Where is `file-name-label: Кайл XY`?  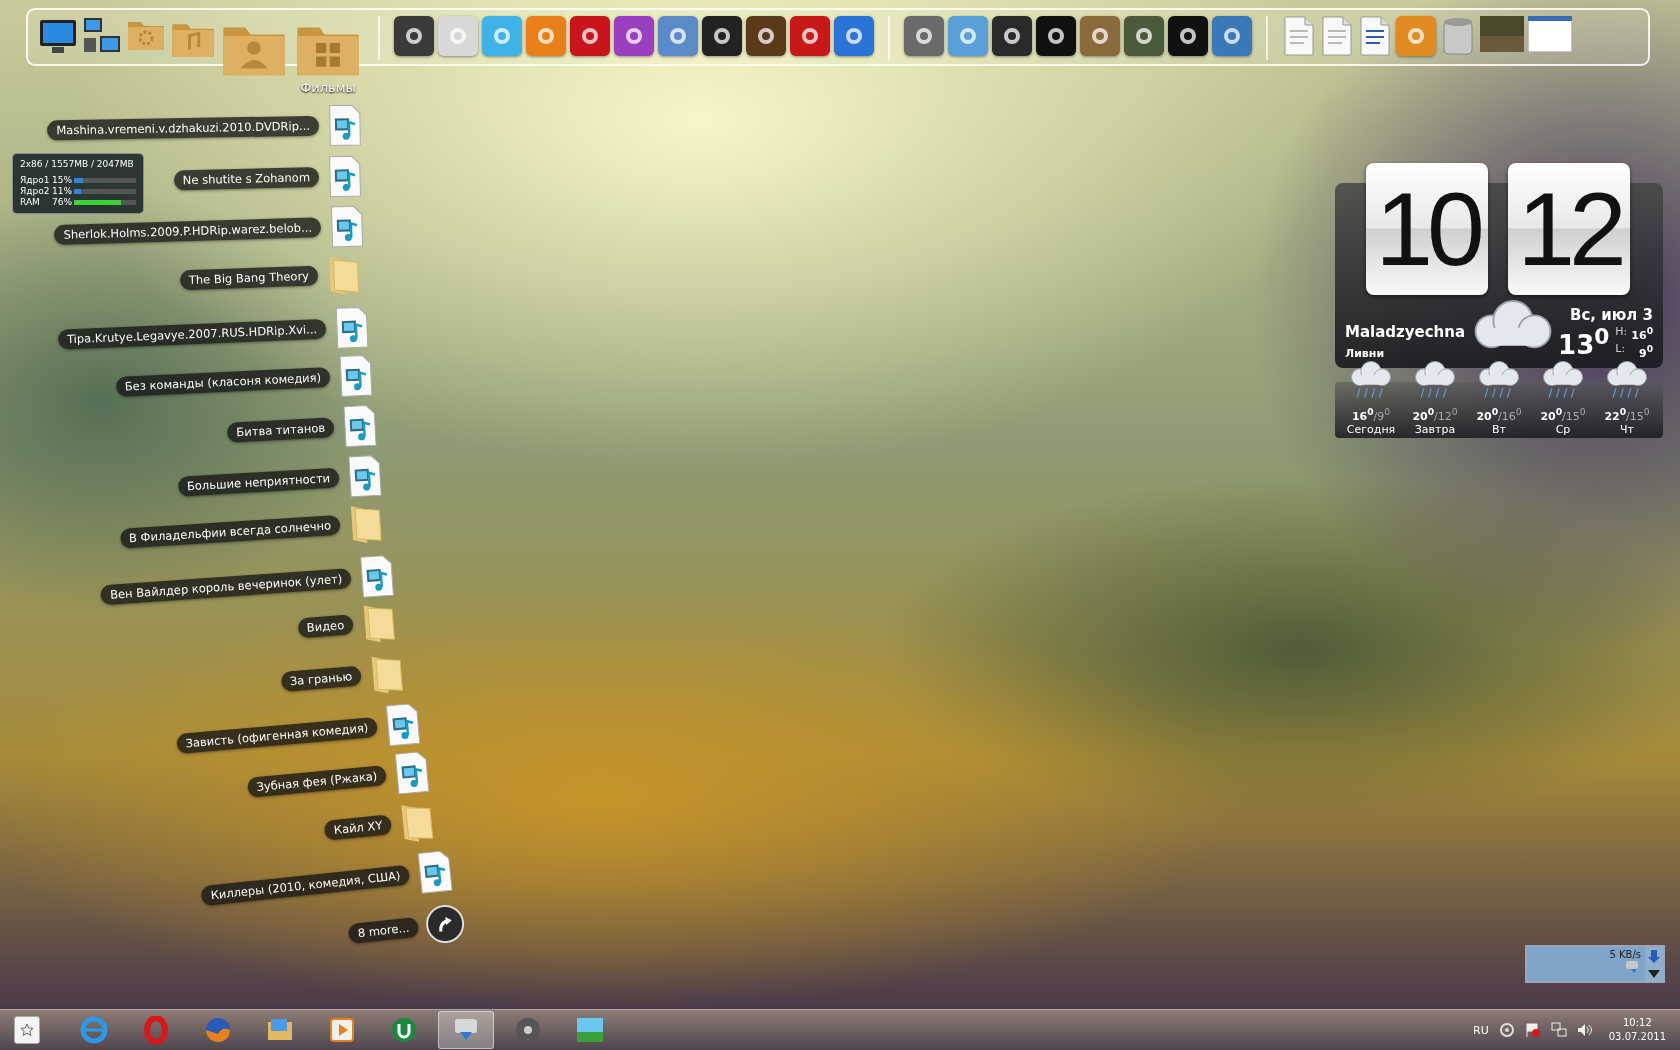 file-name-label: Кайл XY is located at coordinates (358, 827).